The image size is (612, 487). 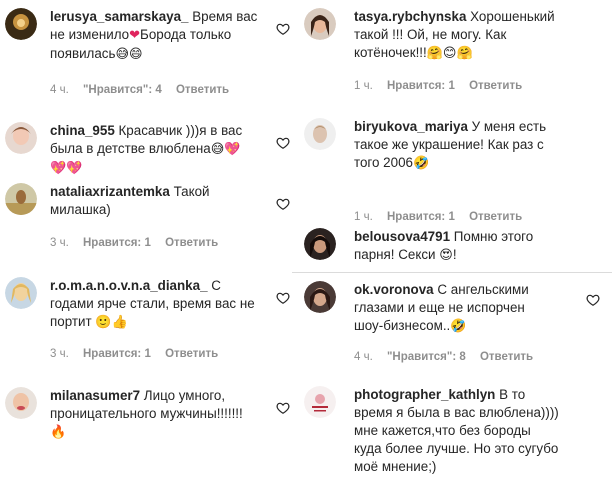 I want to click on comment-text: появилась, so click(x=83, y=53).